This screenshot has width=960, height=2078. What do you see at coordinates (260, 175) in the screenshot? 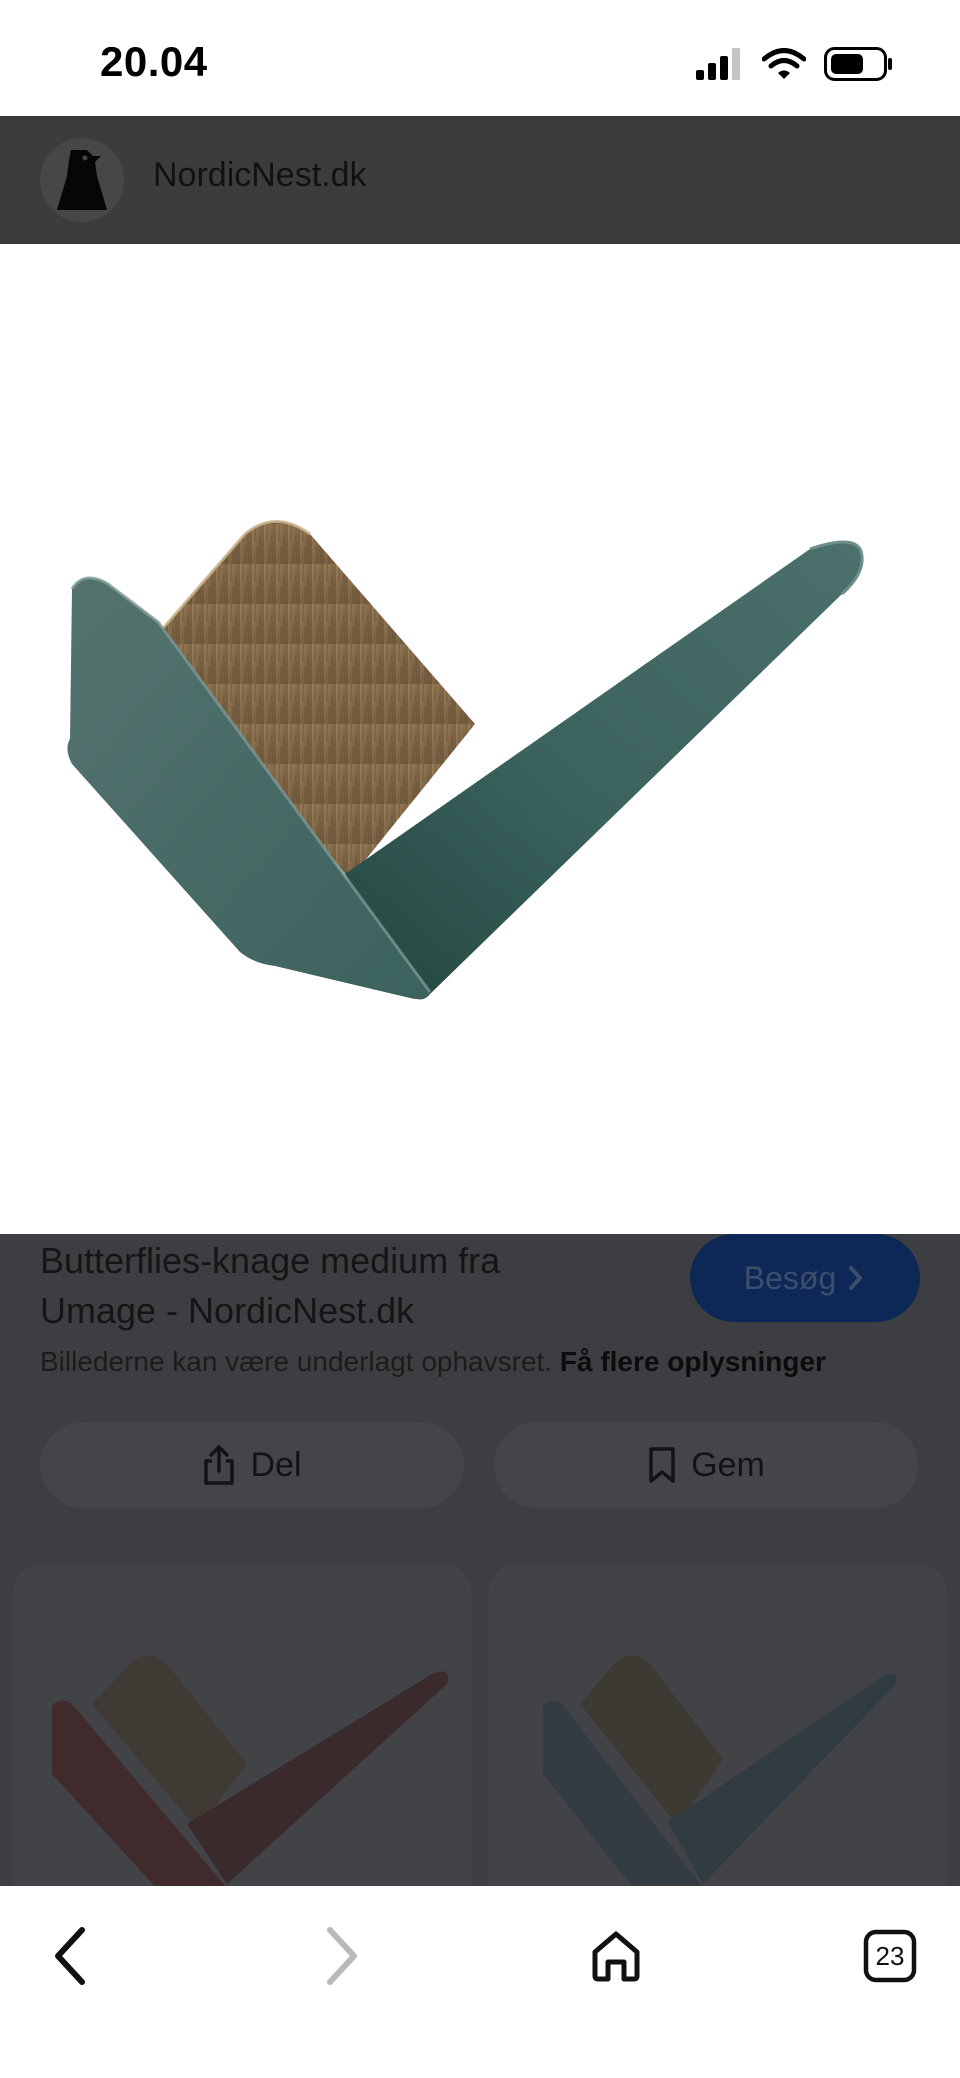
I see `site-name: NordicNest.dk` at bounding box center [260, 175].